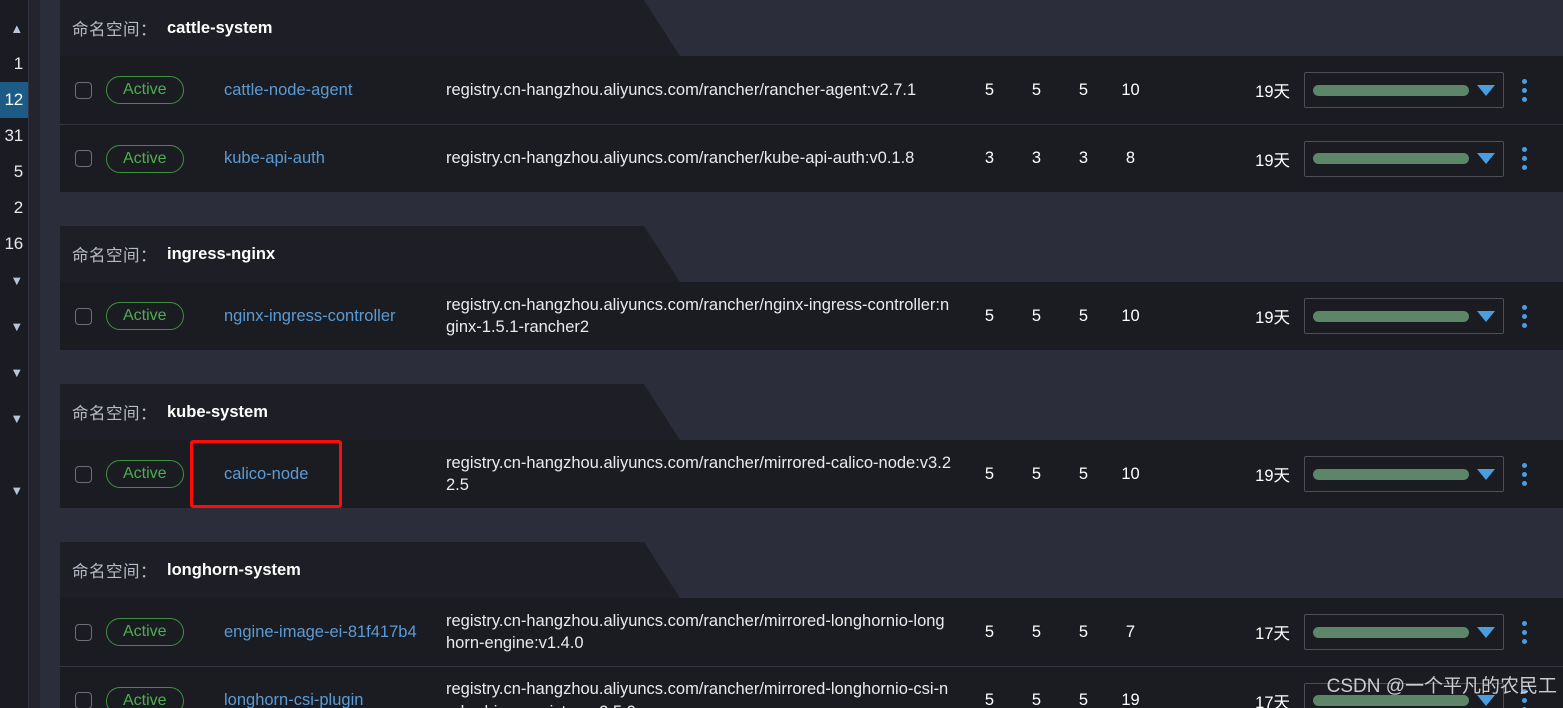  Describe the element at coordinates (14, 172) in the screenshot. I see `sidebar-count-4: 5` at that location.